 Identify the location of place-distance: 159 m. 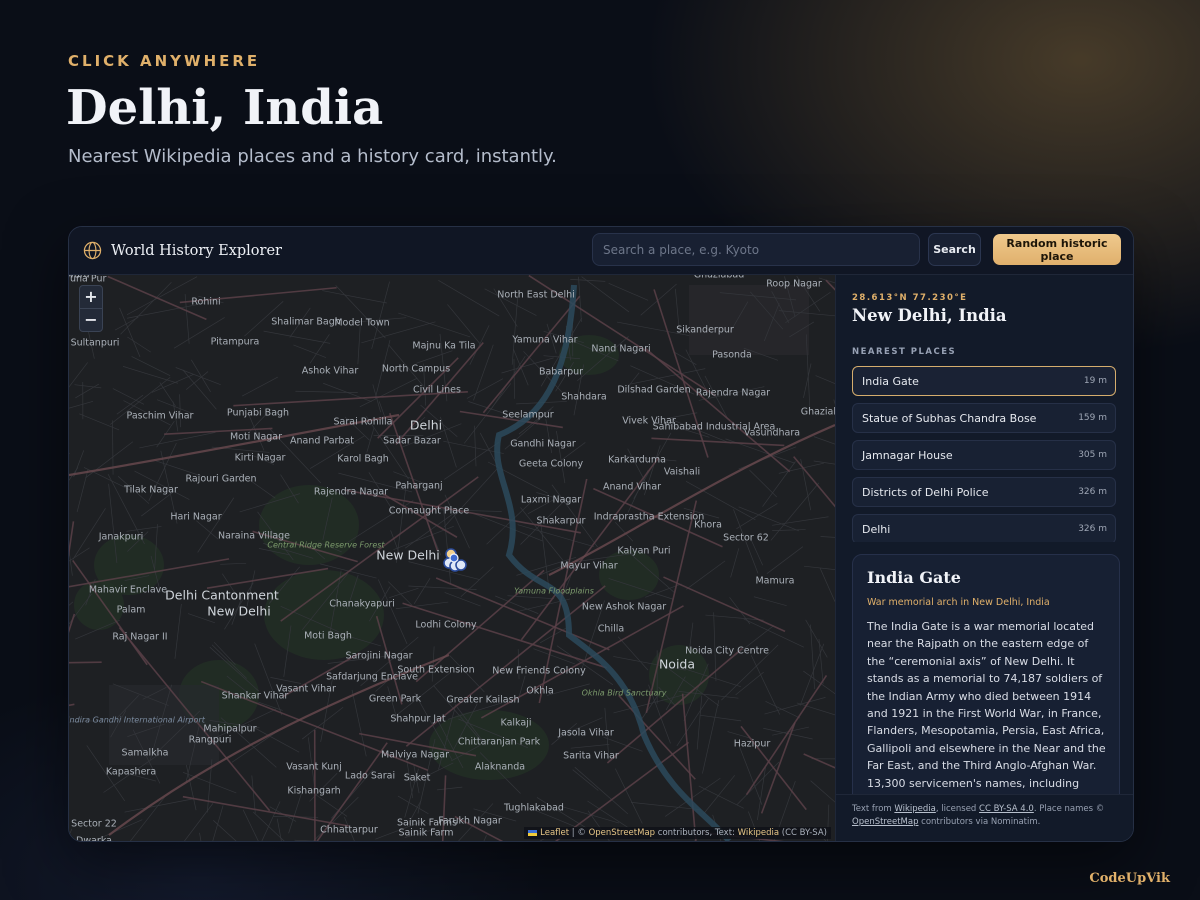
(1092, 418).